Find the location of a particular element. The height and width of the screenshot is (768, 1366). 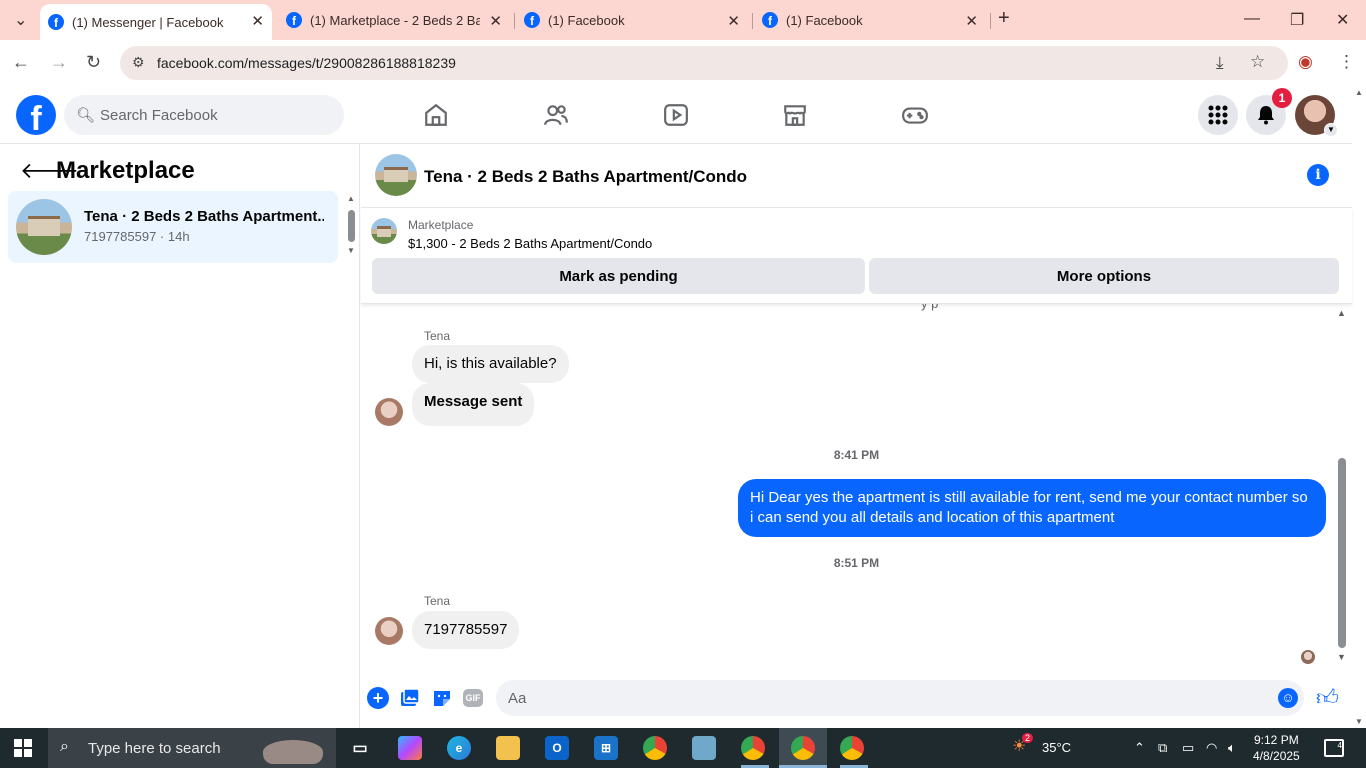

tab-facebook-2: f (1) Facebook ✕ is located at coordinates (870, 20).